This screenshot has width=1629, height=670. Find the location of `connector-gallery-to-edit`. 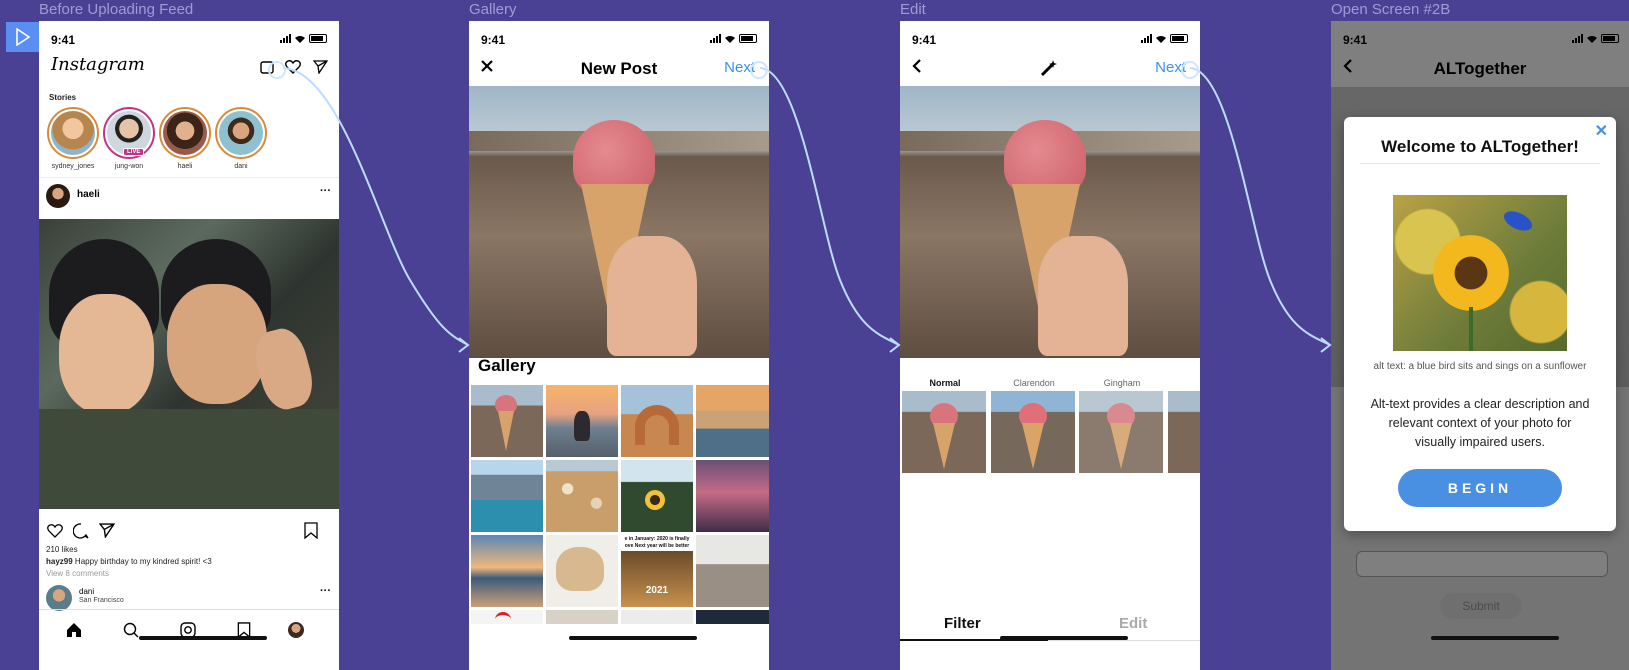

connector-gallery-to-edit is located at coordinates (829, 206).